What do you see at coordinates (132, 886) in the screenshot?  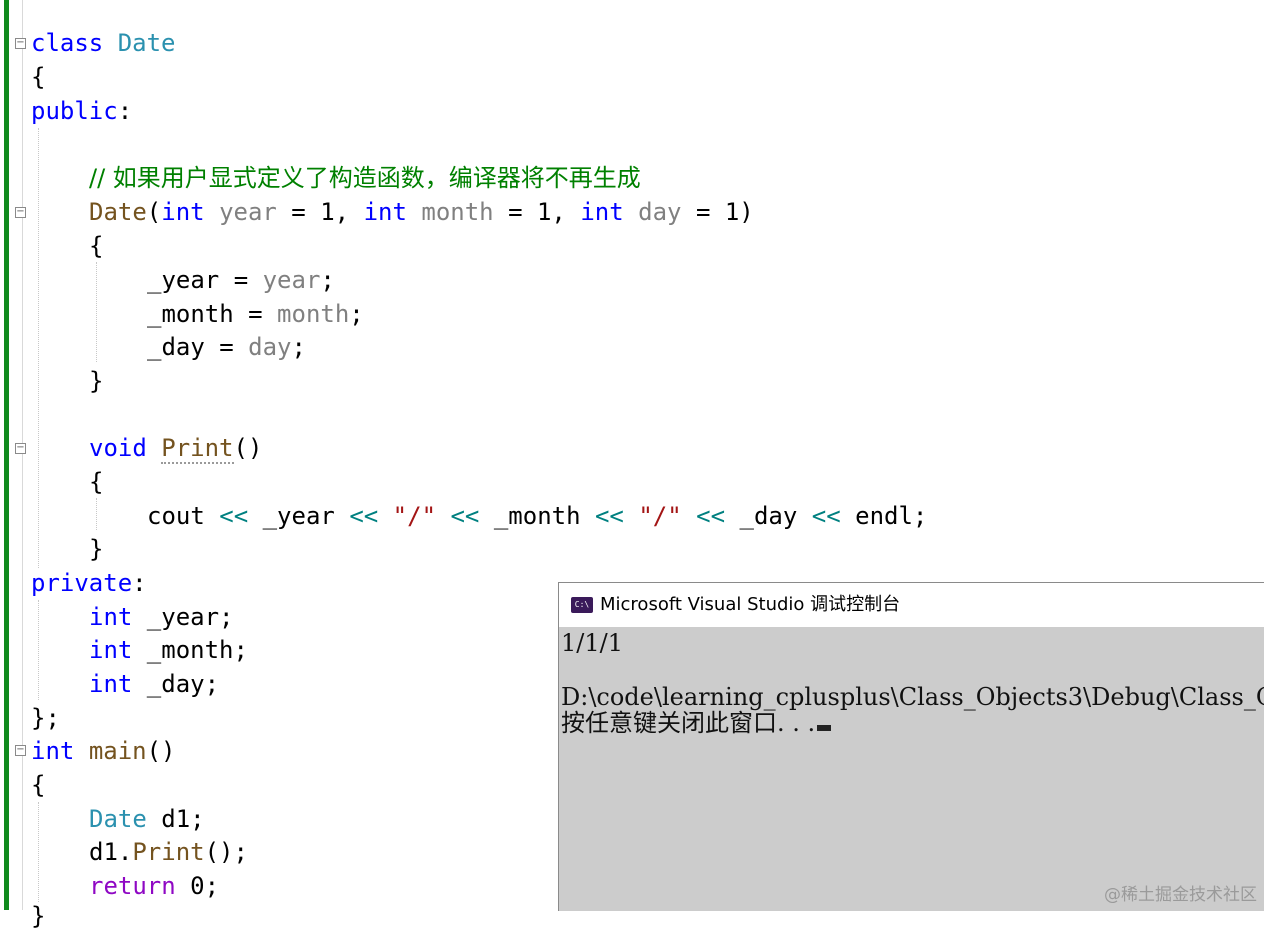 I see `keyword: return` at bounding box center [132, 886].